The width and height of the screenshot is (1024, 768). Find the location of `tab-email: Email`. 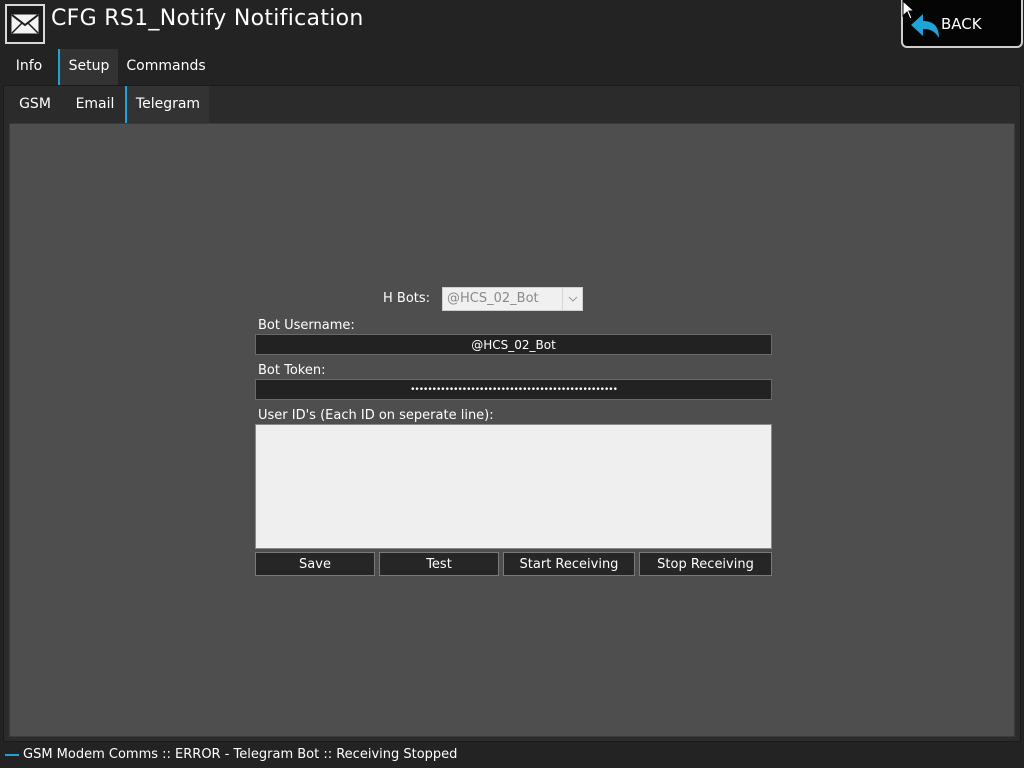

tab-email: Email is located at coordinates (95, 104).